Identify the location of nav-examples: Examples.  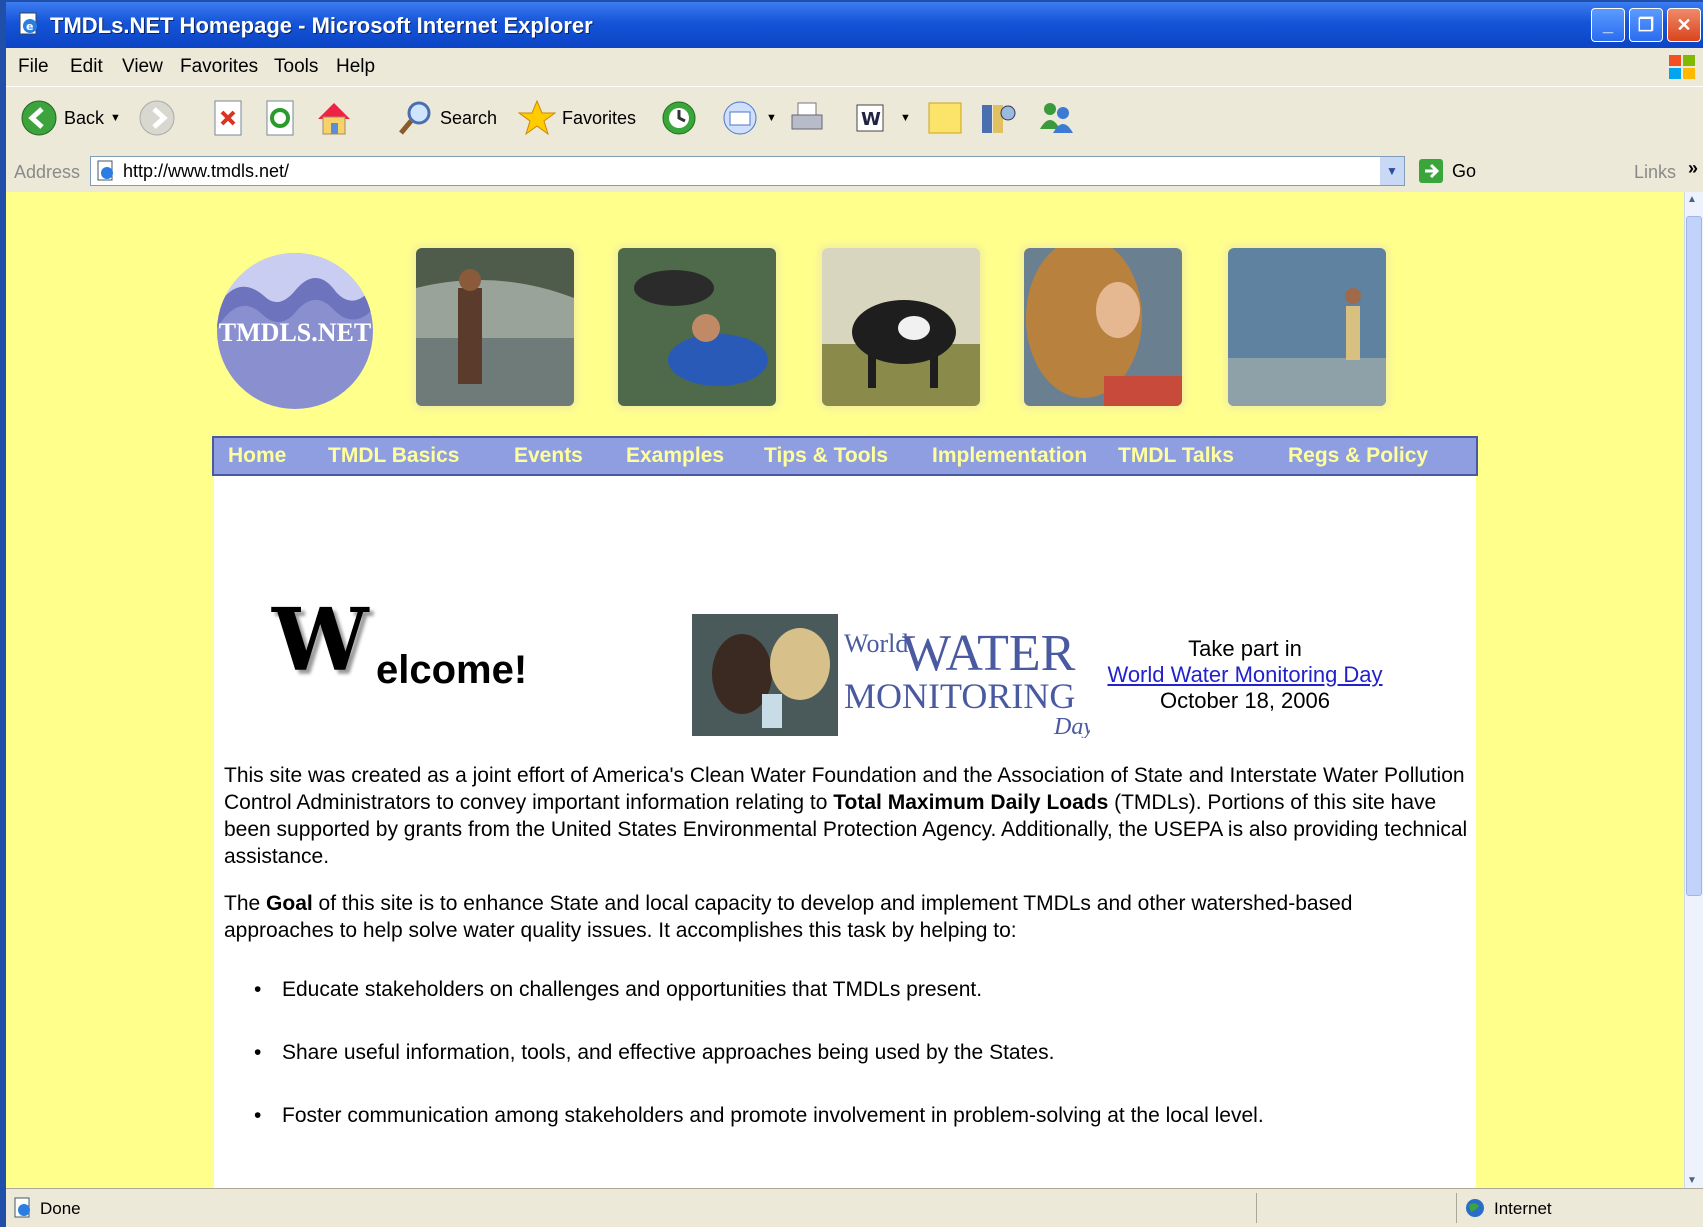
(675, 456).